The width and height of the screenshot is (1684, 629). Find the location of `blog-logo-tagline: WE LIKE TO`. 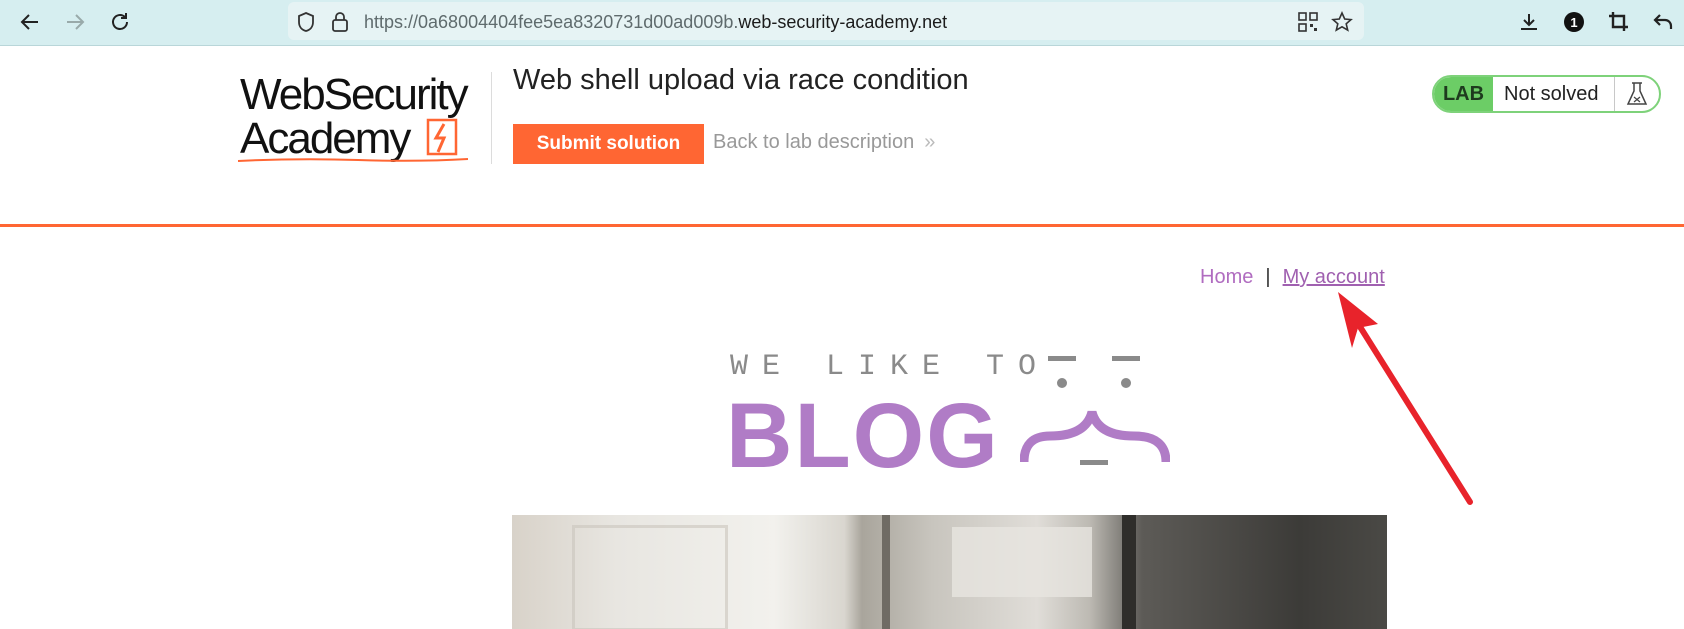

blog-logo-tagline: WE LIKE TO is located at coordinates (890, 367).